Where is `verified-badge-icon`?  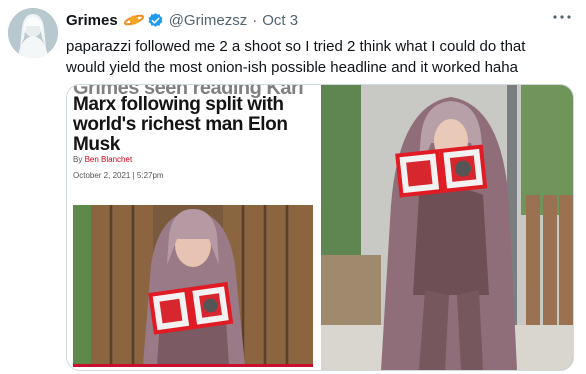 verified-badge-icon is located at coordinates (155, 20).